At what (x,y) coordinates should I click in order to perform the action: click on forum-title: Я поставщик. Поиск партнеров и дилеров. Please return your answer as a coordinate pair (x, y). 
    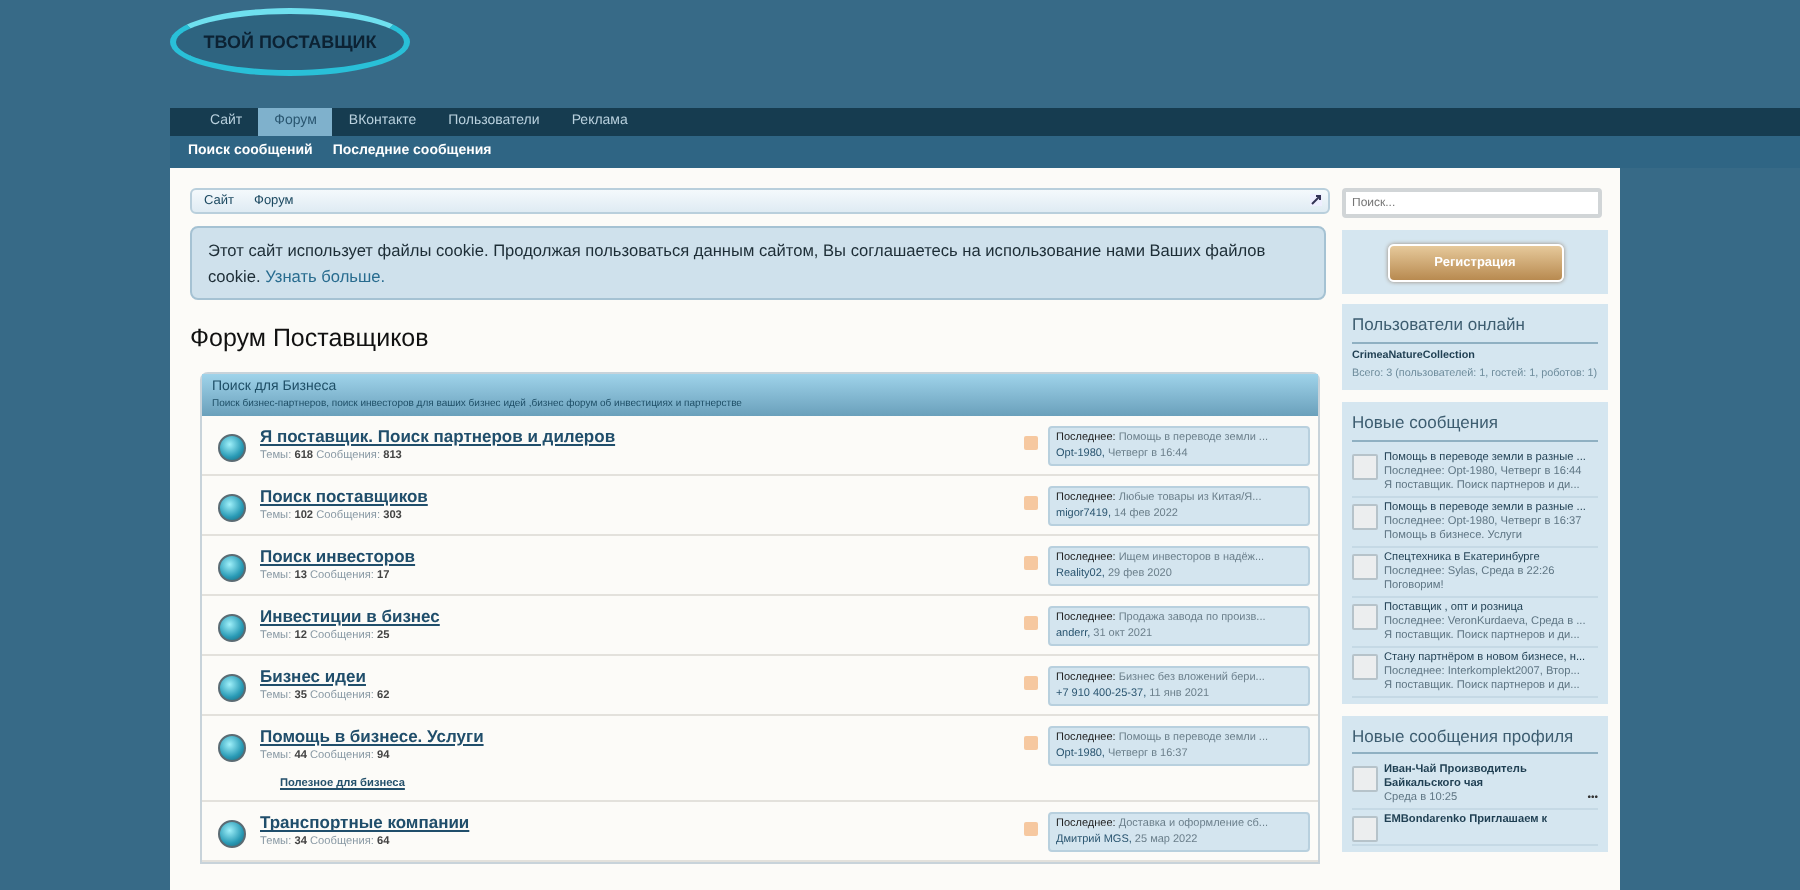
    Looking at the image, I should click on (642, 437).